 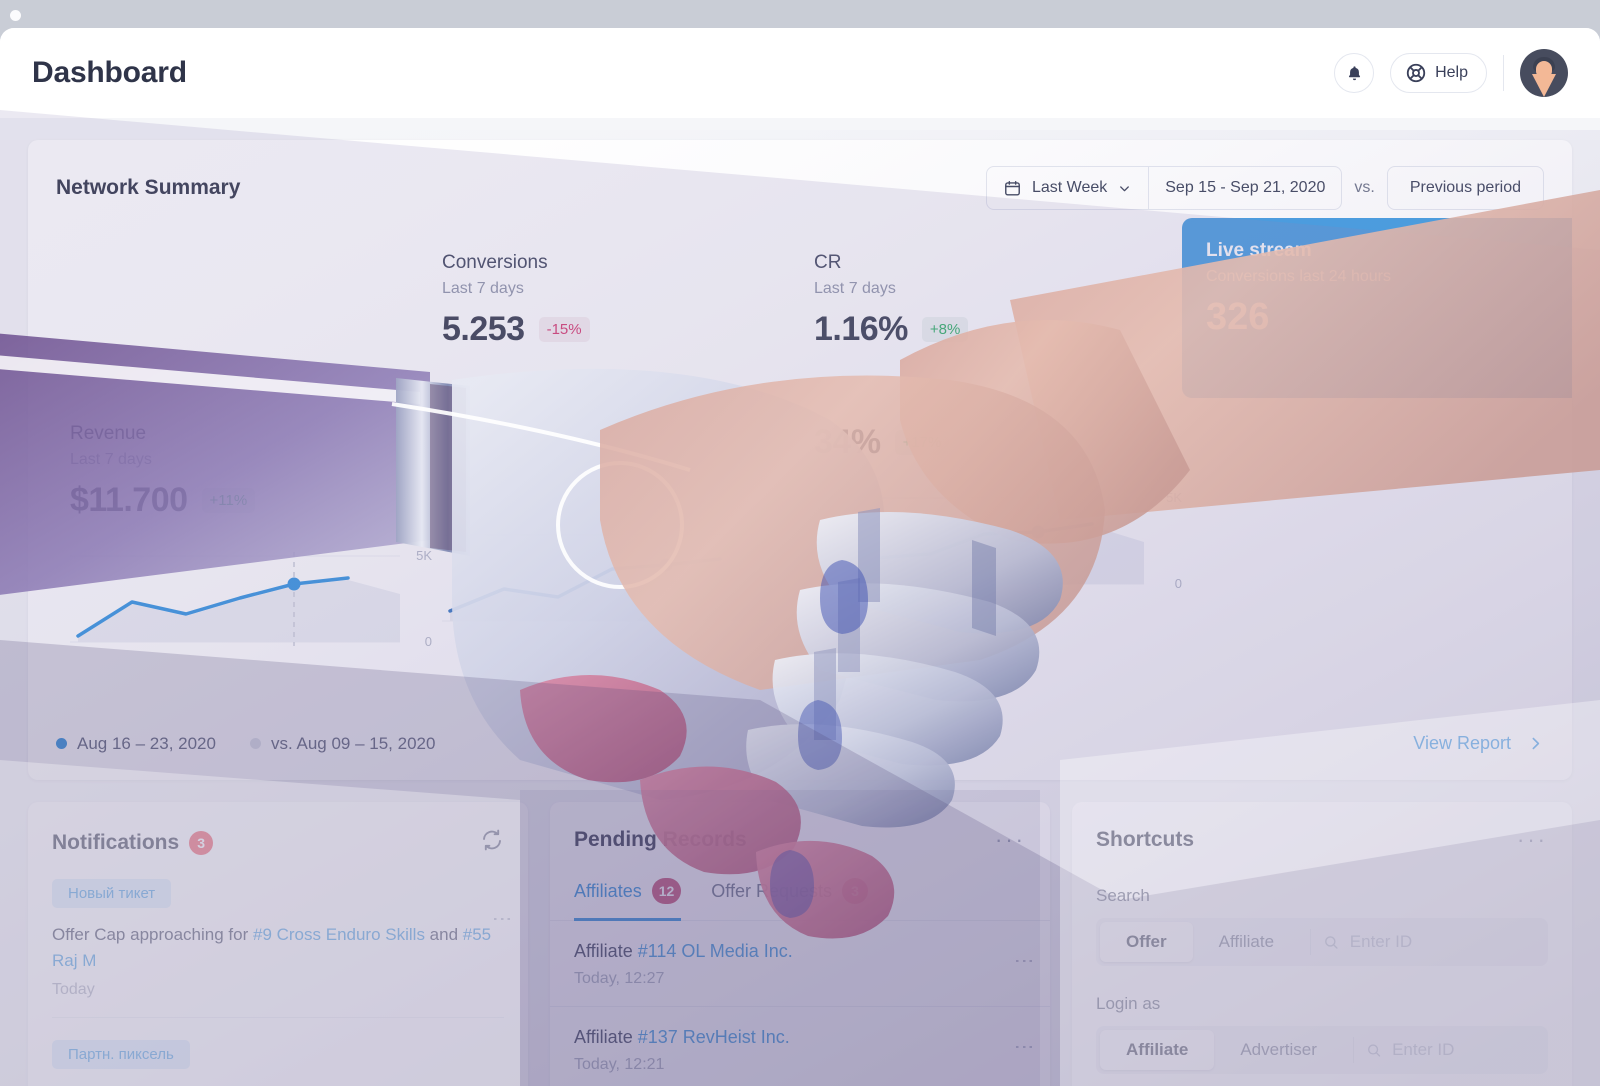 What do you see at coordinates (564, 329) in the screenshot?
I see `kpi-delta: -15%` at bounding box center [564, 329].